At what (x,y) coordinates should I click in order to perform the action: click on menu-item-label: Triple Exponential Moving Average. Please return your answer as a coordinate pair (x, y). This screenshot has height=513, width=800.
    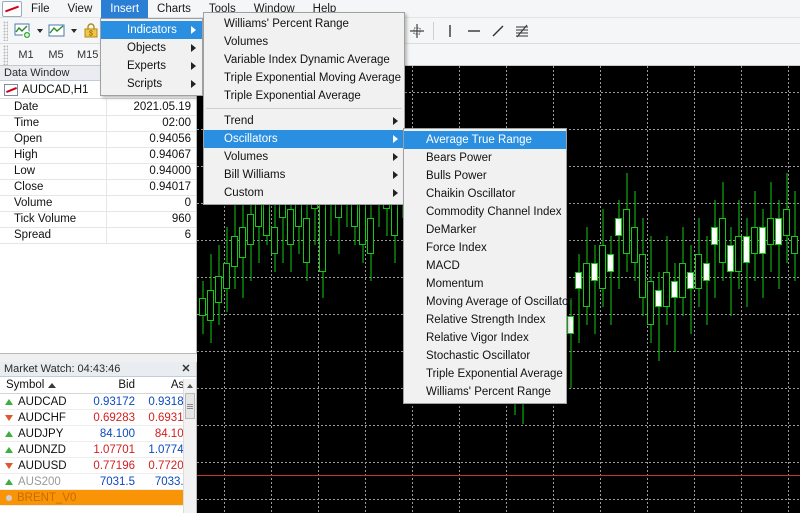
    Looking at the image, I should click on (313, 78).